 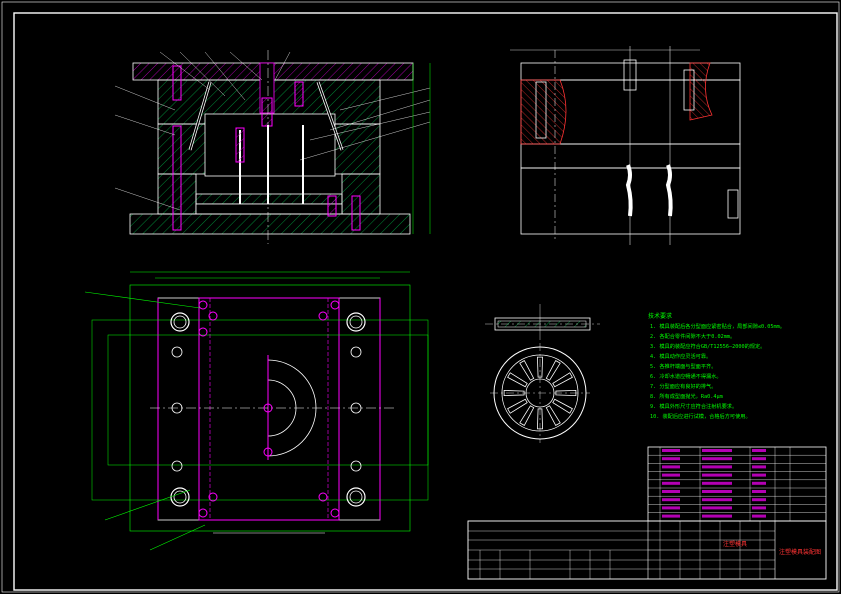 I want to click on front-section-view, so click(x=272, y=147).